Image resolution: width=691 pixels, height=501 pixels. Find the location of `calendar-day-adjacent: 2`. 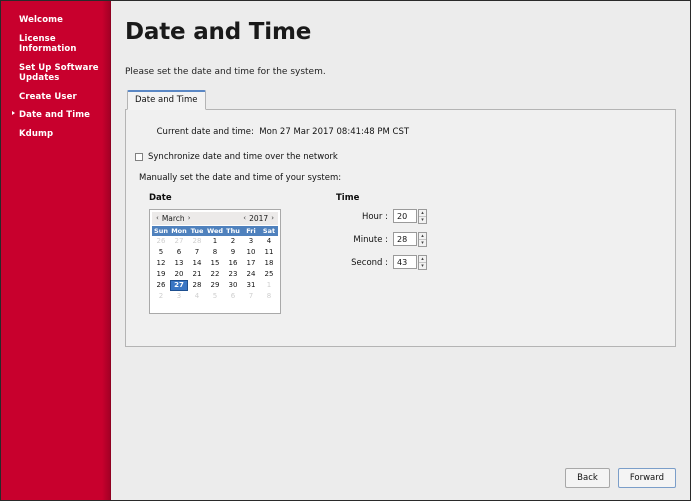

calendar-day-adjacent: 2 is located at coordinates (161, 296).